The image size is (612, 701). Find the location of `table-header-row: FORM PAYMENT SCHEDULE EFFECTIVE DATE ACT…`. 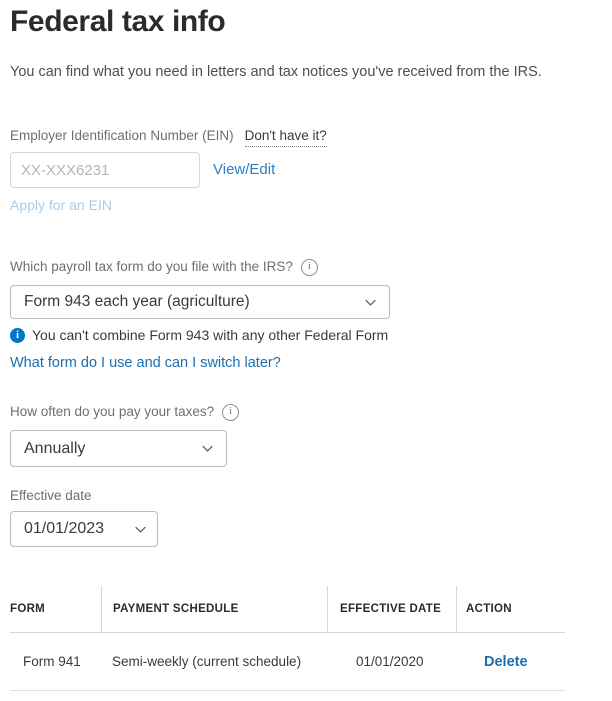

table-header-row: FORM PAYMENT SCHEDULE EFFECTIVE DATE ACT… is located at coordinates (287, 609).